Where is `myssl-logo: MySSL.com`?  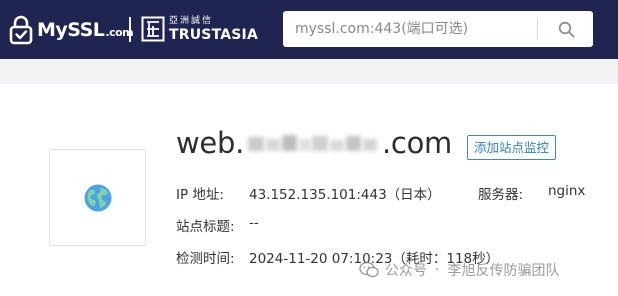
myssl-logo: MySSL.com is located at coordinates (71, 30).